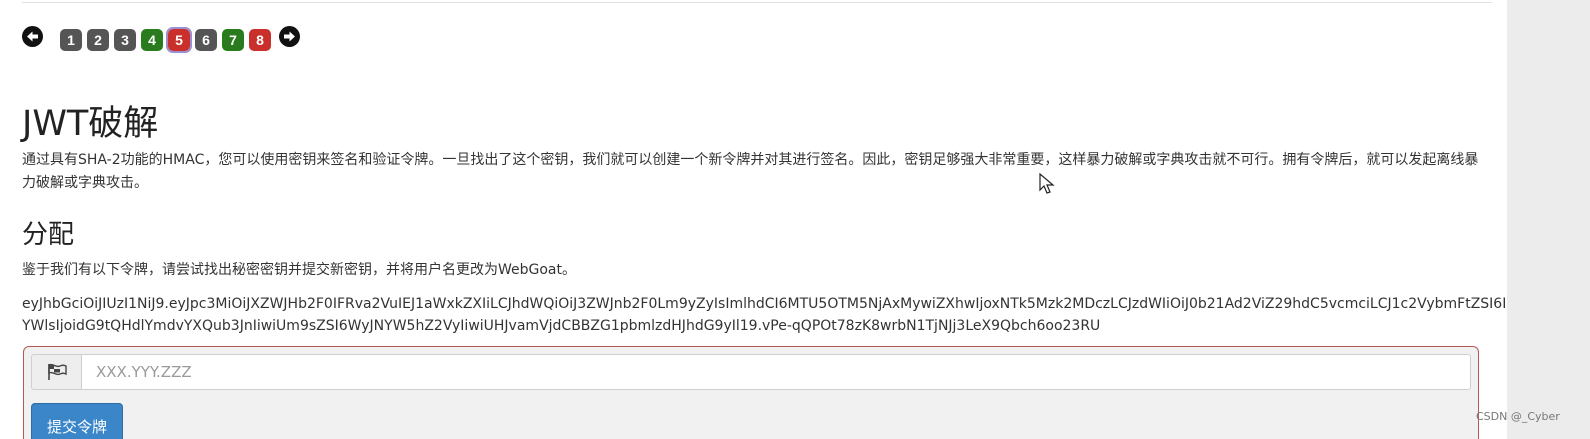 This screenshot has width=1590, height=439. What do you see at coordinates (260, 40) in the screenshot?
I see `page-button-8: 8` at bounding box center [260, 40].